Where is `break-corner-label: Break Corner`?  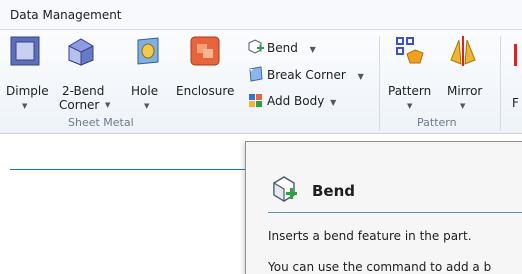
break-corner-label: Break Corner is located at coordinates (306, 75).